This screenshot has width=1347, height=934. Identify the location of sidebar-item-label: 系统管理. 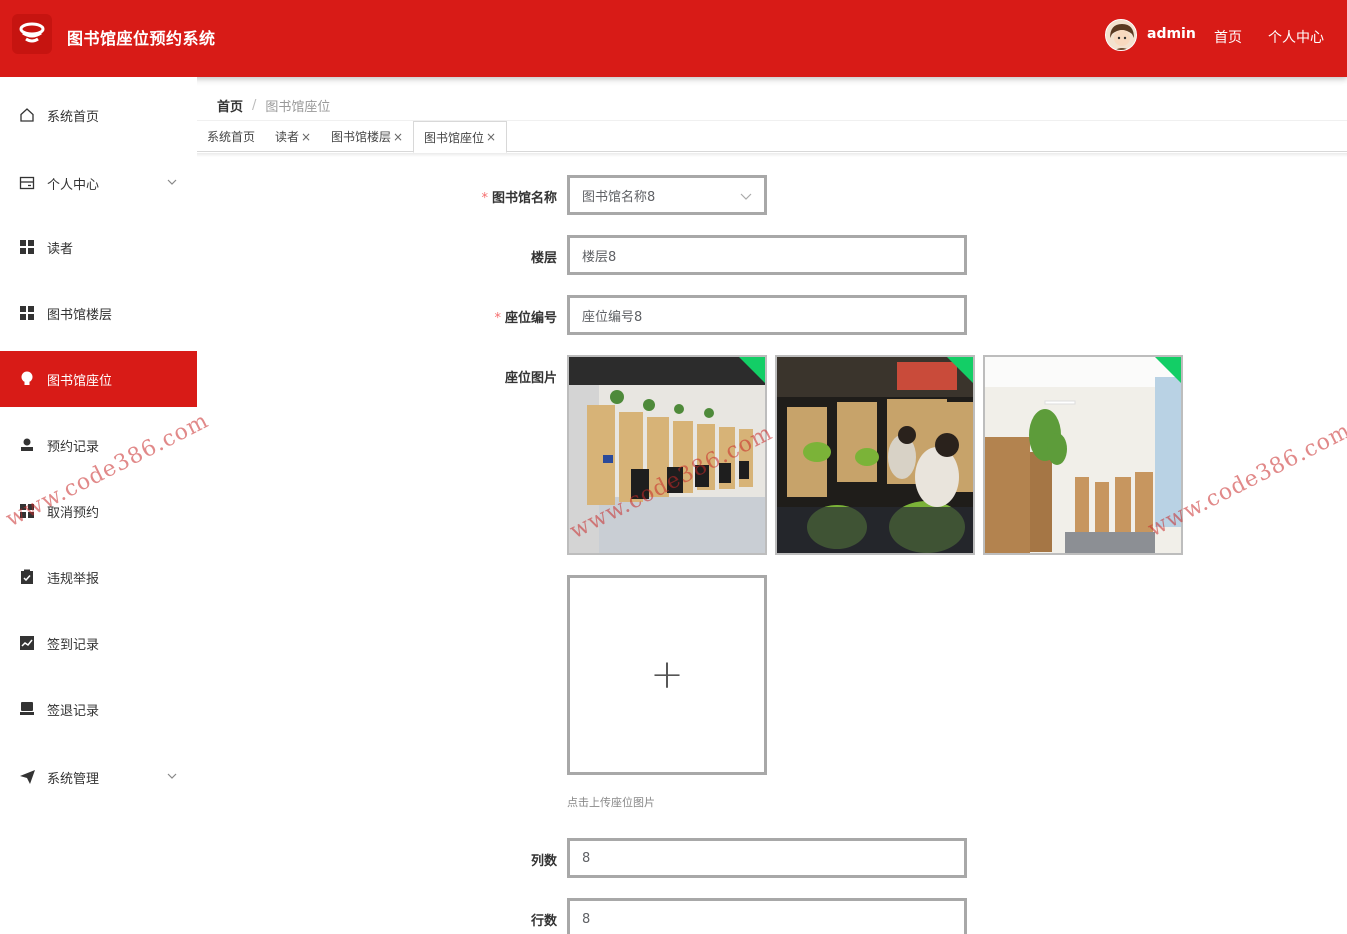
(73, 779).